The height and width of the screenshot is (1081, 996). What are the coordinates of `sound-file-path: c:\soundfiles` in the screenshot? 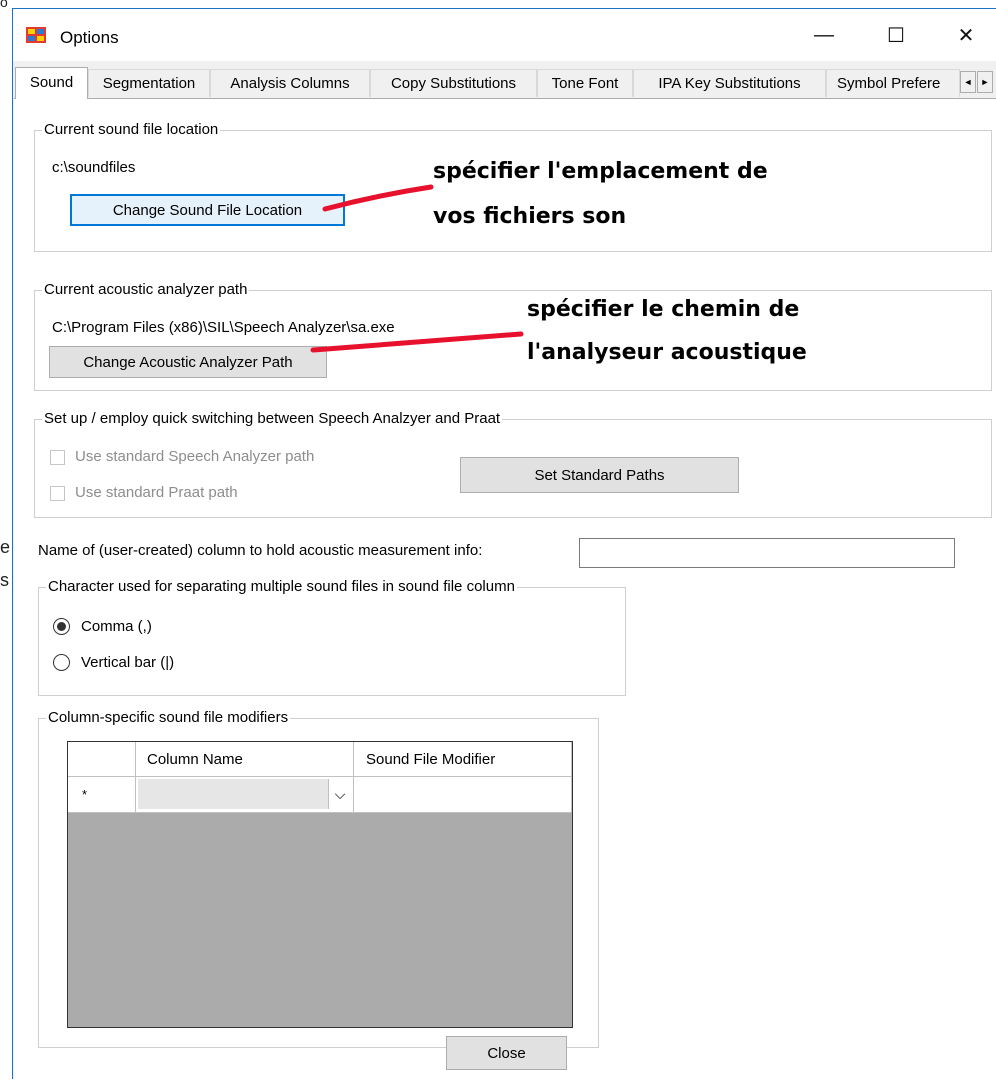 It's located at (94, 167).